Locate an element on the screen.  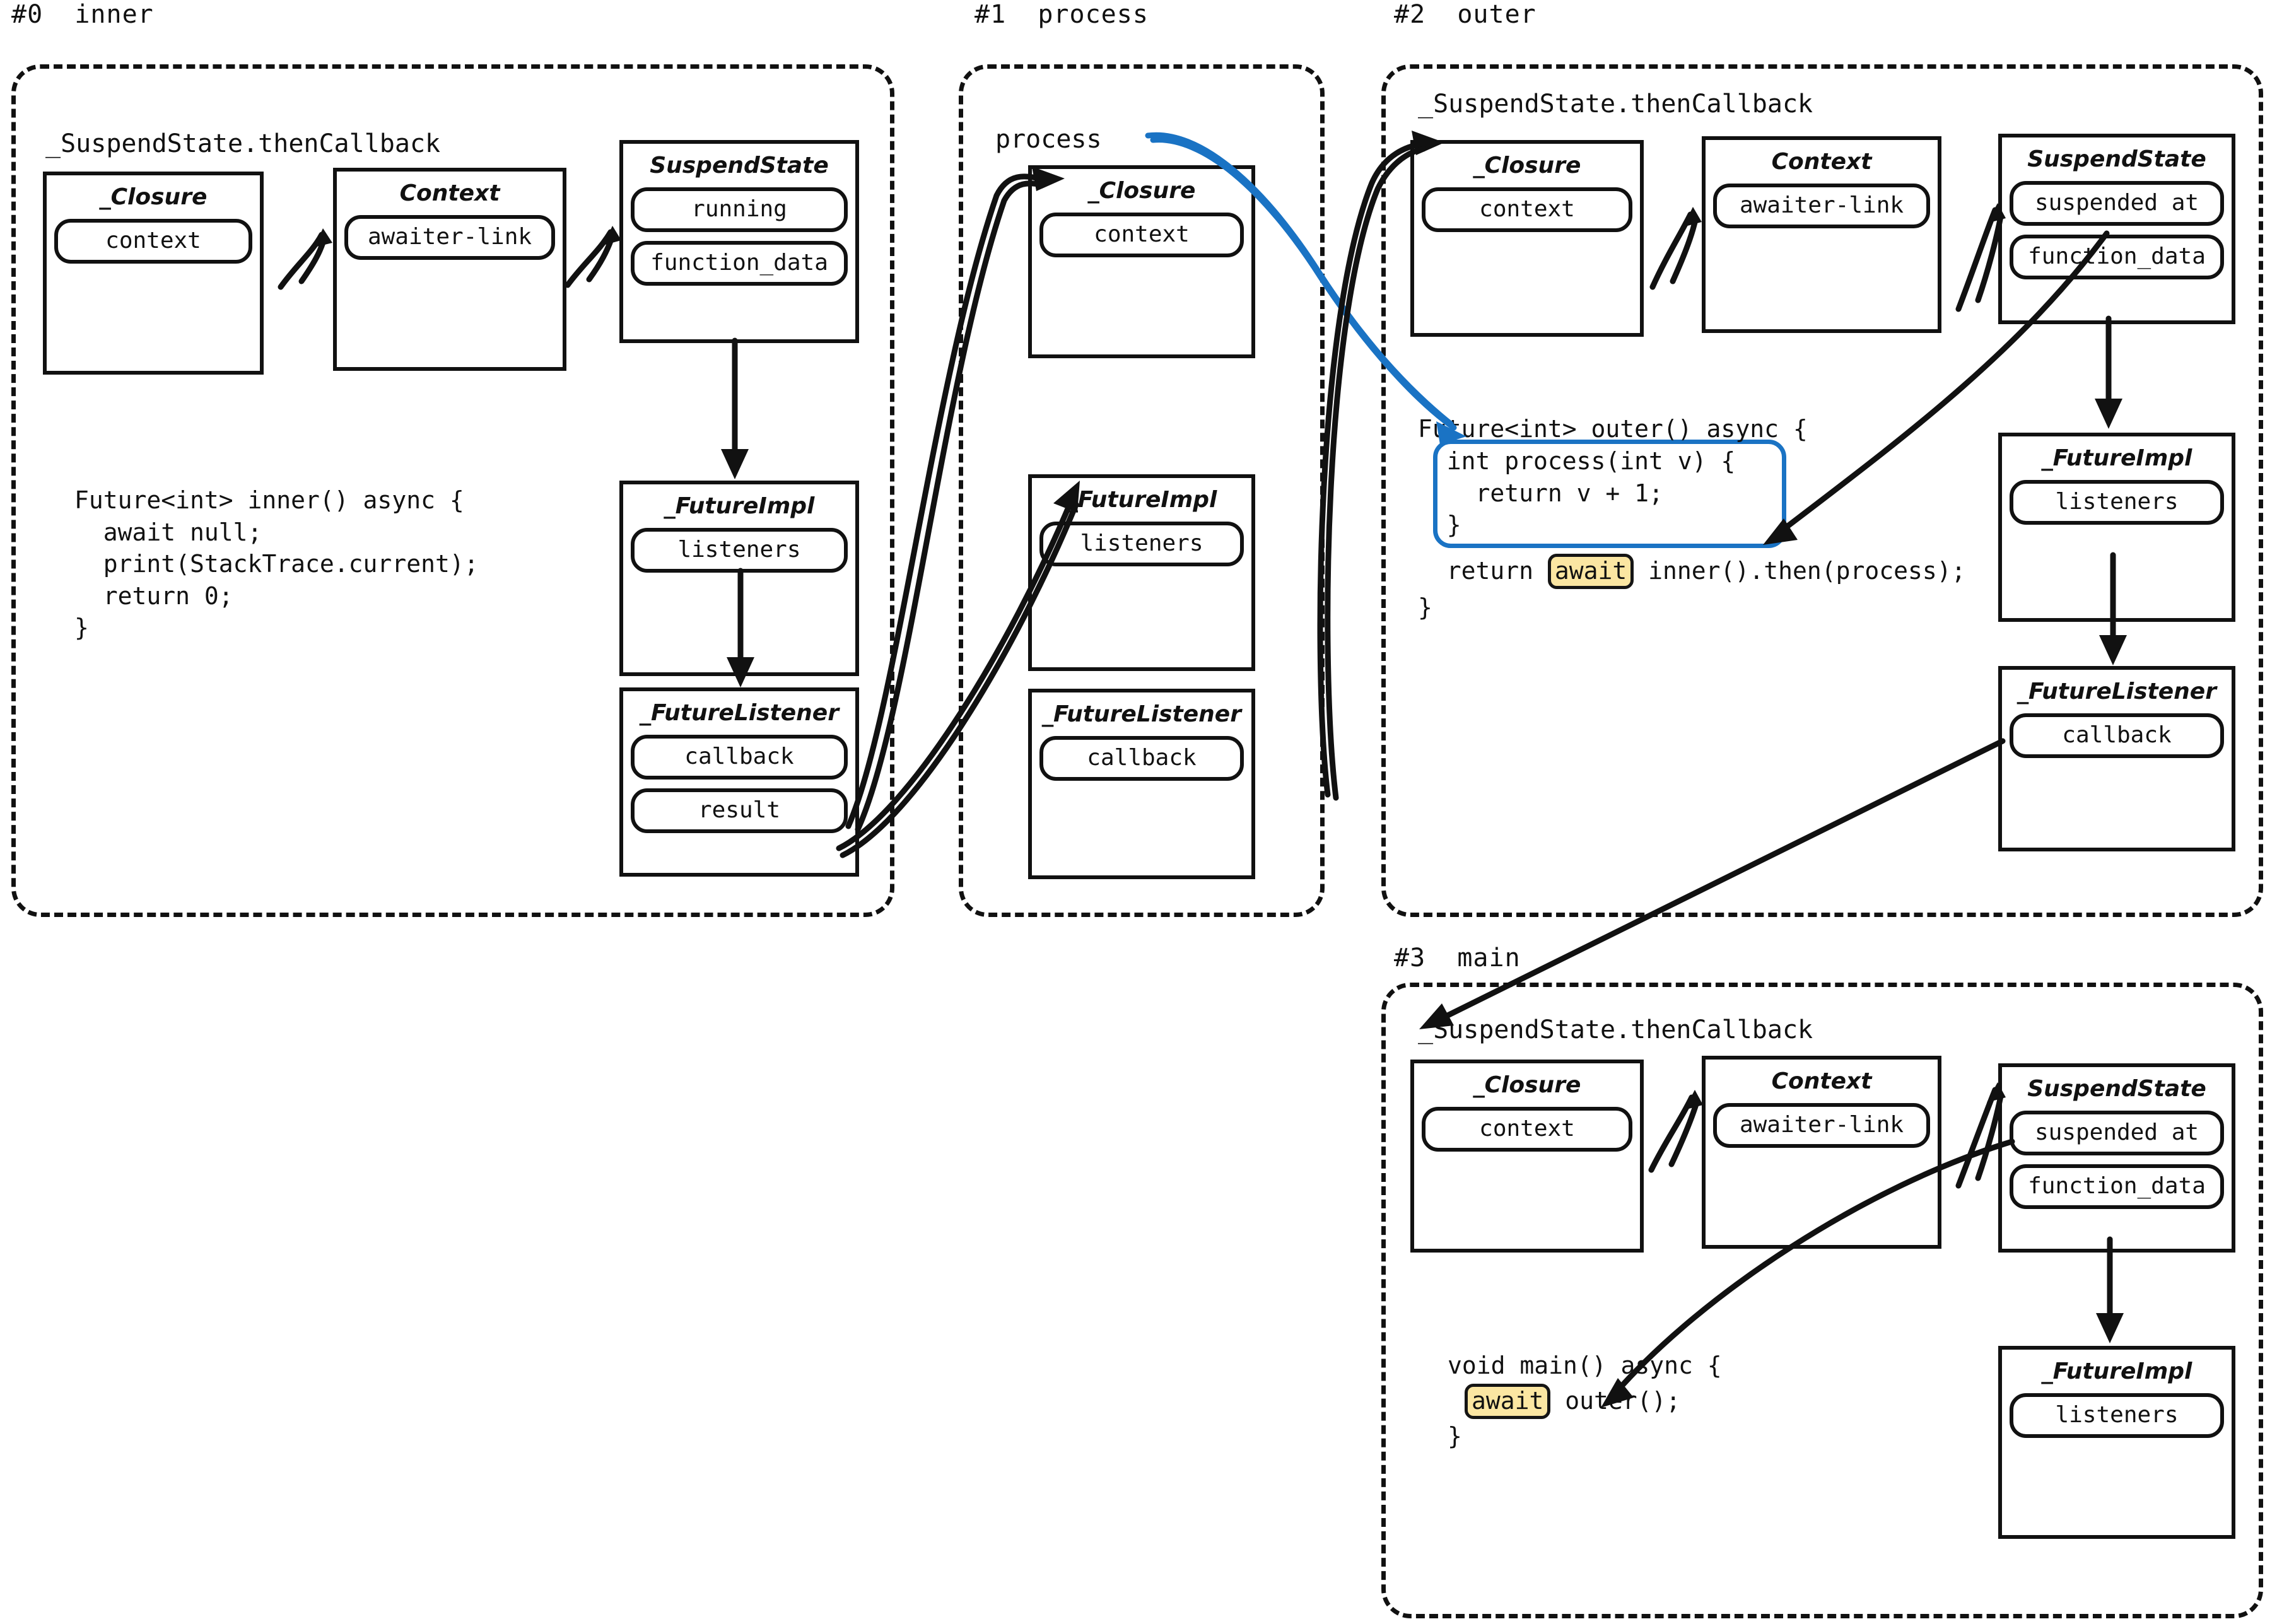
object-inner-suspendstate: SuspendState running function_data is located at coordinates (739, 241).